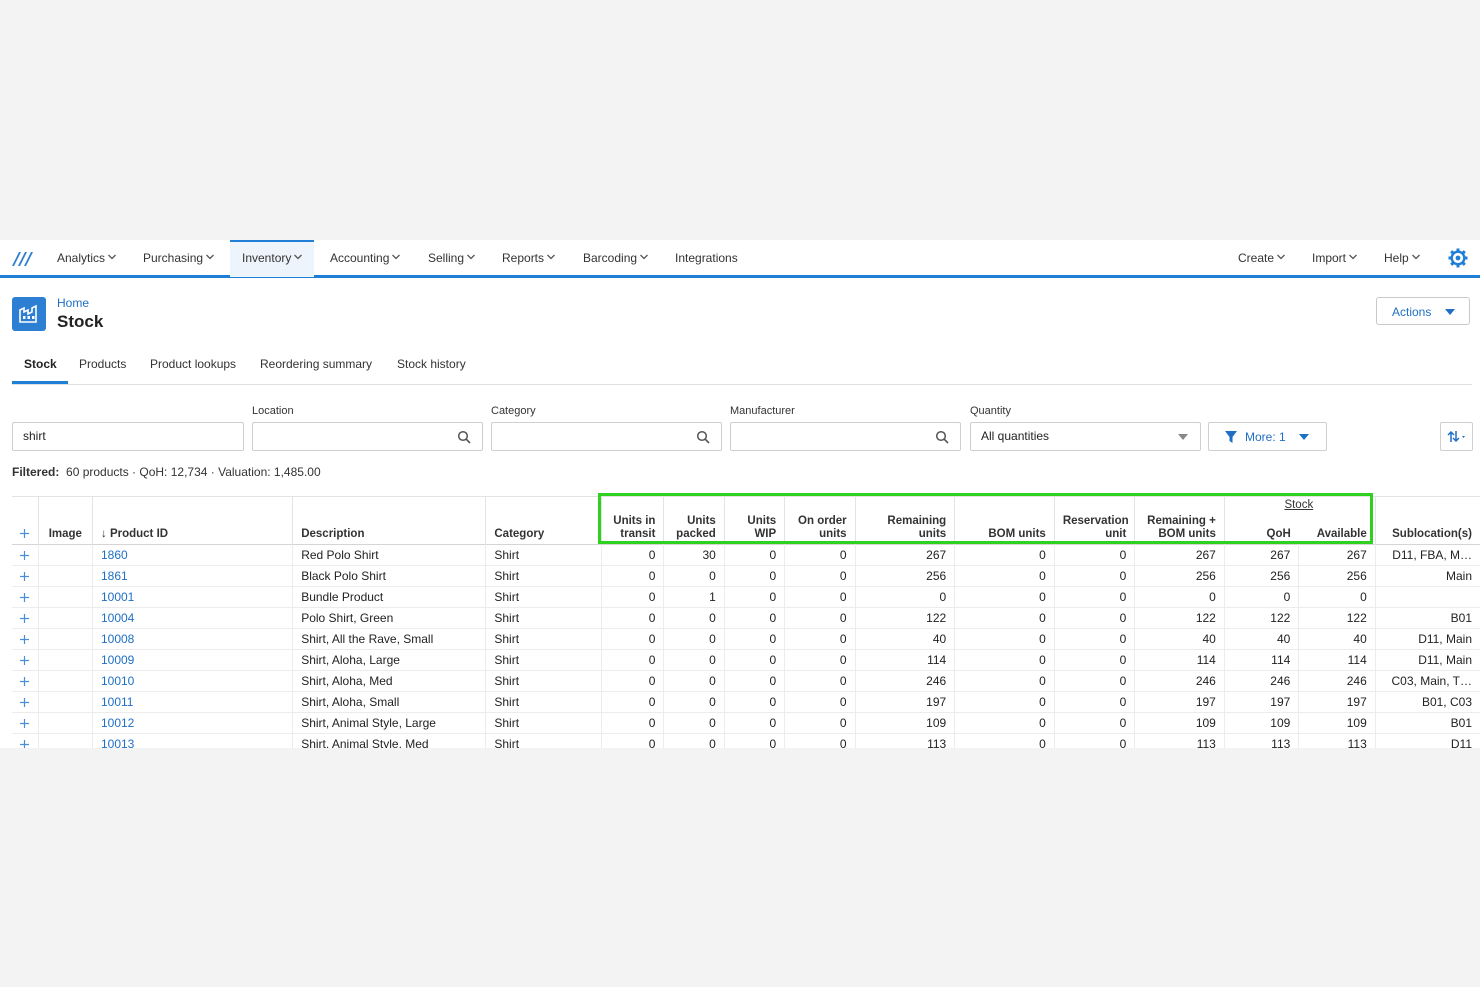  What do you see at coordinates (746, 597) in the screenshot?
I see `table-row: 10001 Bundle Product Shirt 0 1 0 0 0 0 0 0 0 0` at bounding box center [746, 597].